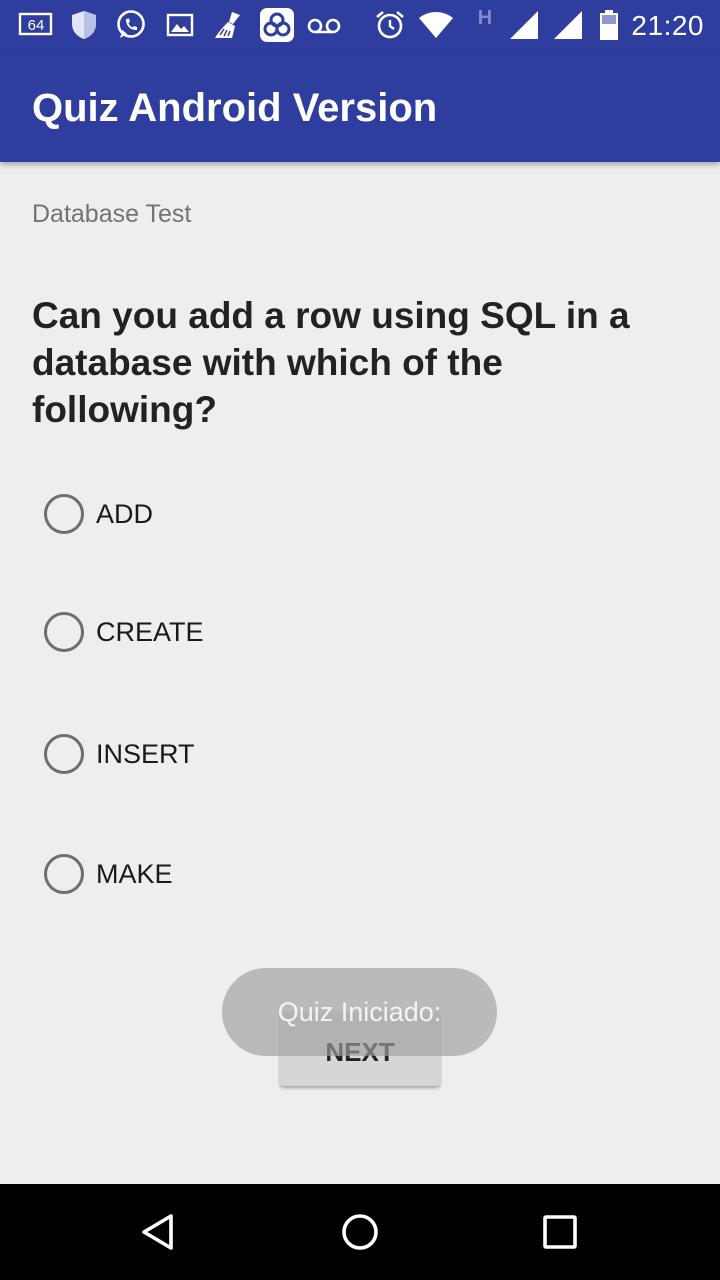  Describe the element at coordinates (667, 25) in the screenshot. I see `status-time: 21:20` at that location.